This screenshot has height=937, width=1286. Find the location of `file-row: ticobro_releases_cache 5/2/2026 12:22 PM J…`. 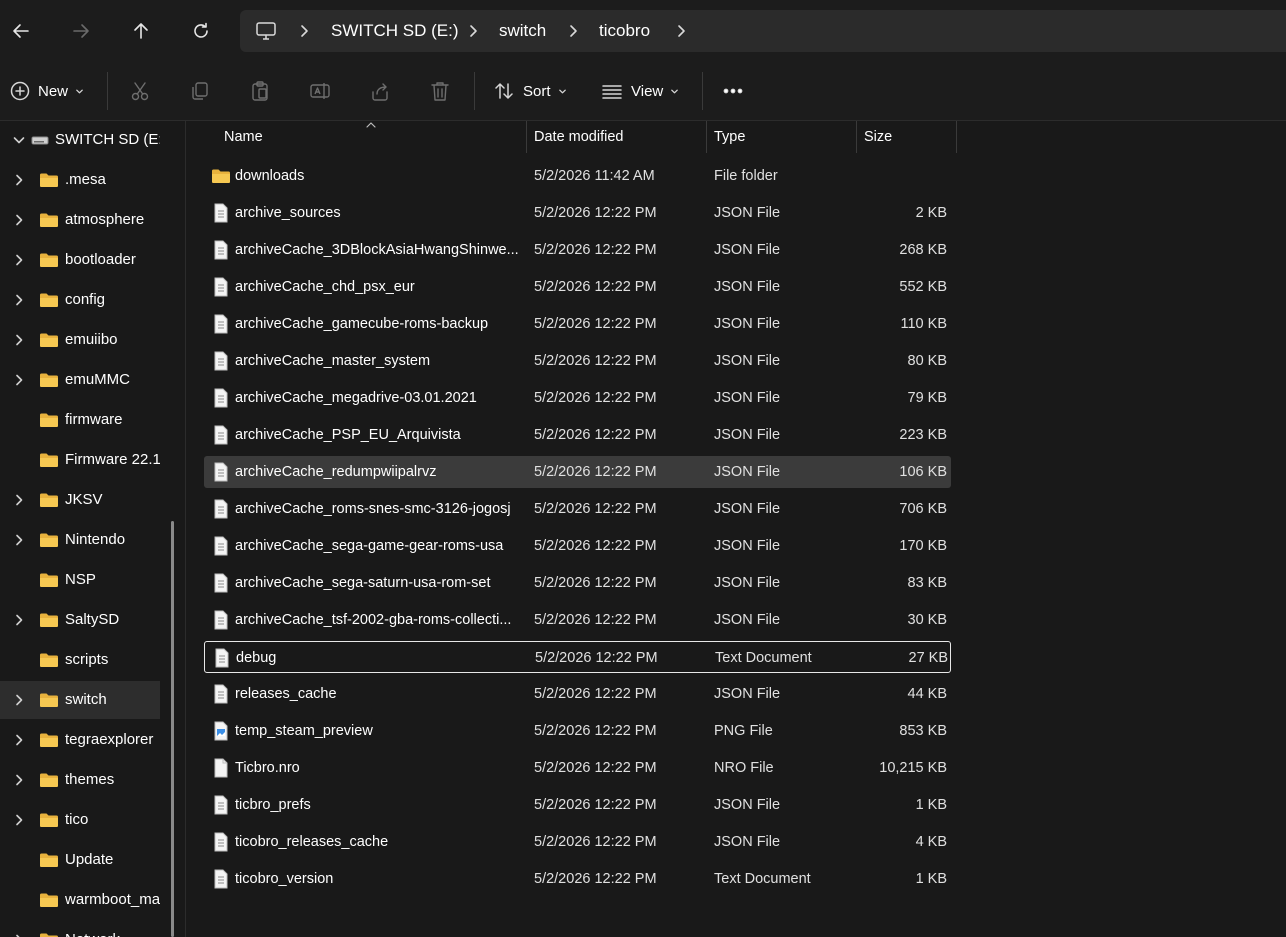

file-row: ticobro_releases_cache 5/2/2026 12:22 PM J… is located at coordinates (577, 842).